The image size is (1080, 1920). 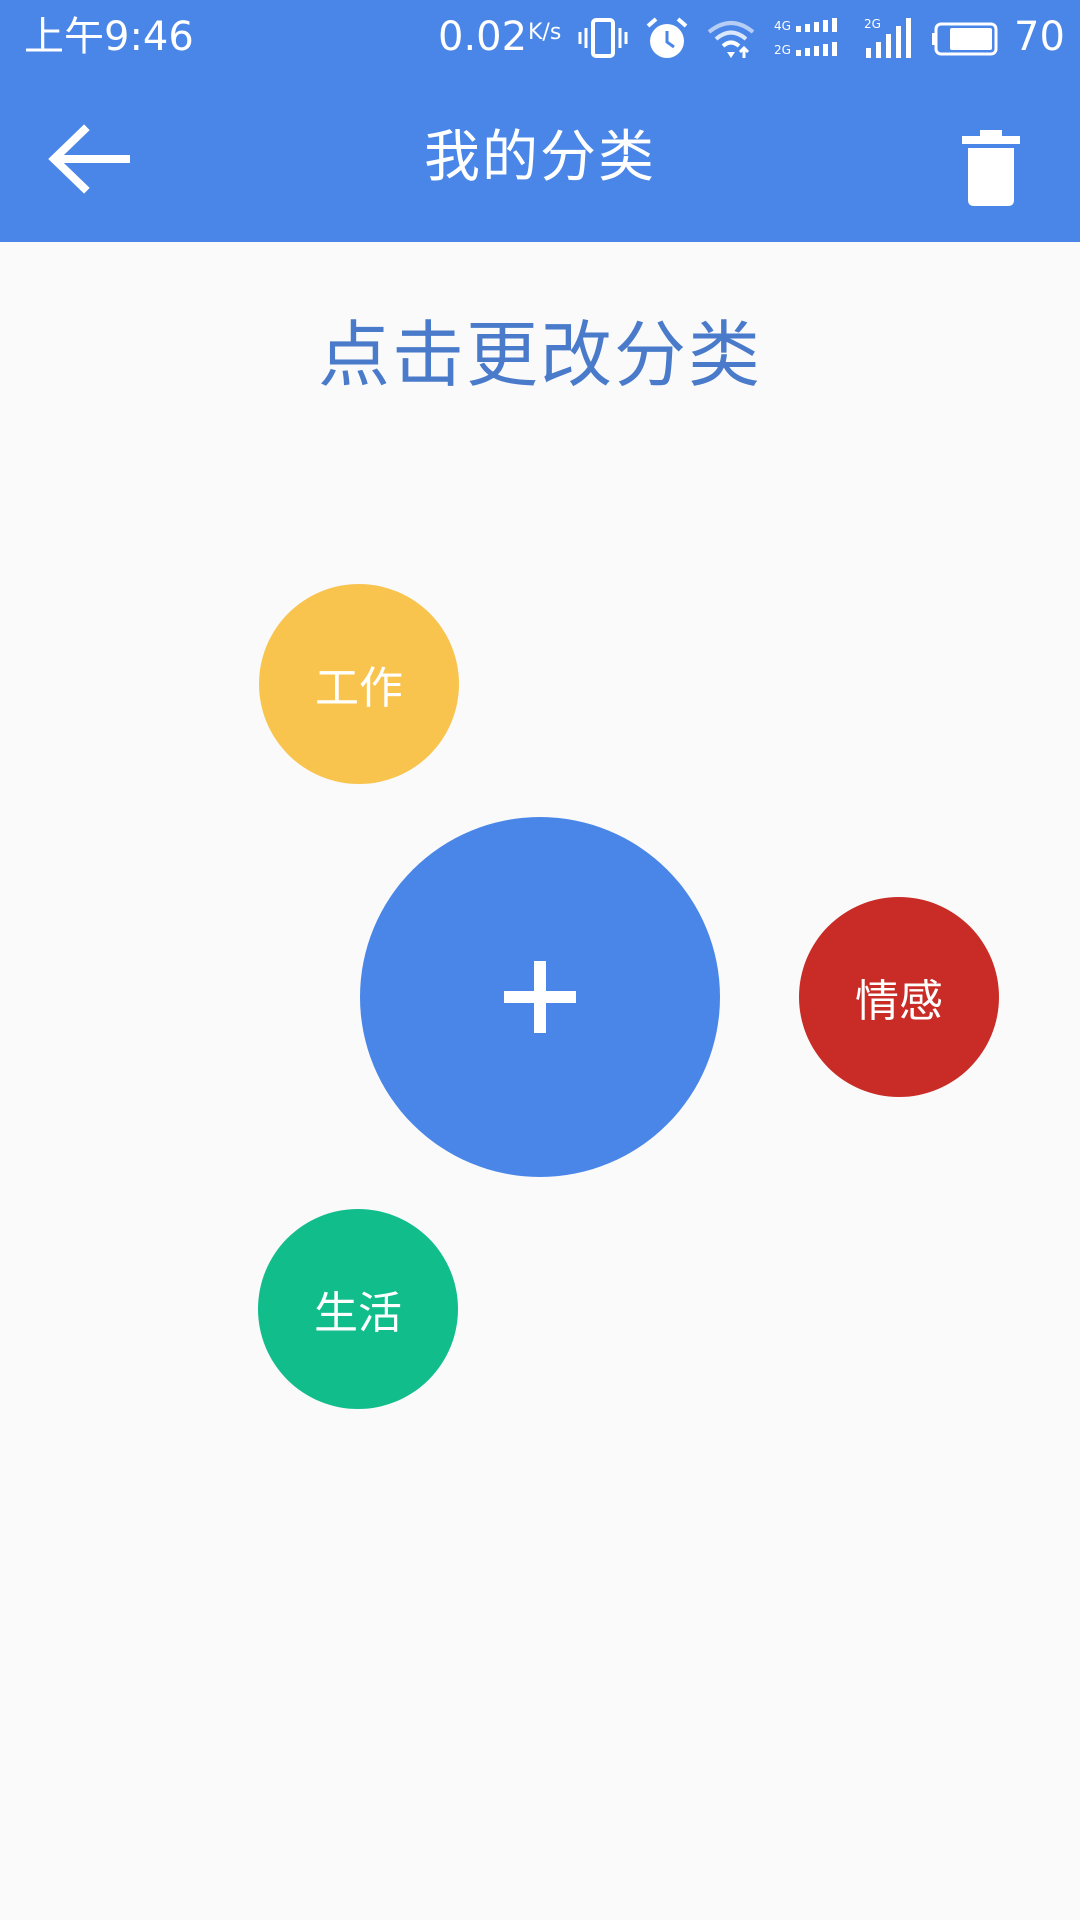 What do you see at coordinates (731, 39) in the screenshot?
I see `wifi-icon` at bounding box center [731, 39].